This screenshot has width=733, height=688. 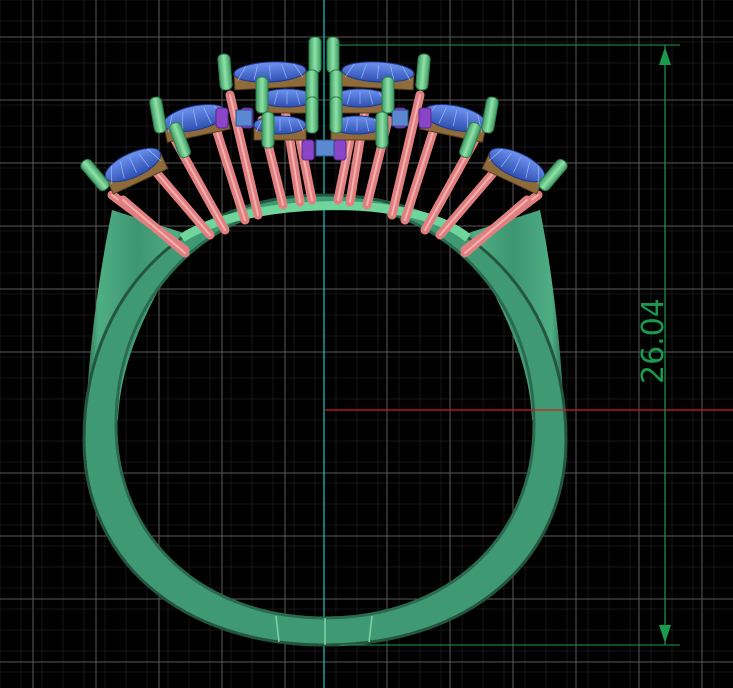 What do you see at coordinates (665, 56) in the screenshot?
I see `dimension-arrow-top` at bounding box center [665, 56].